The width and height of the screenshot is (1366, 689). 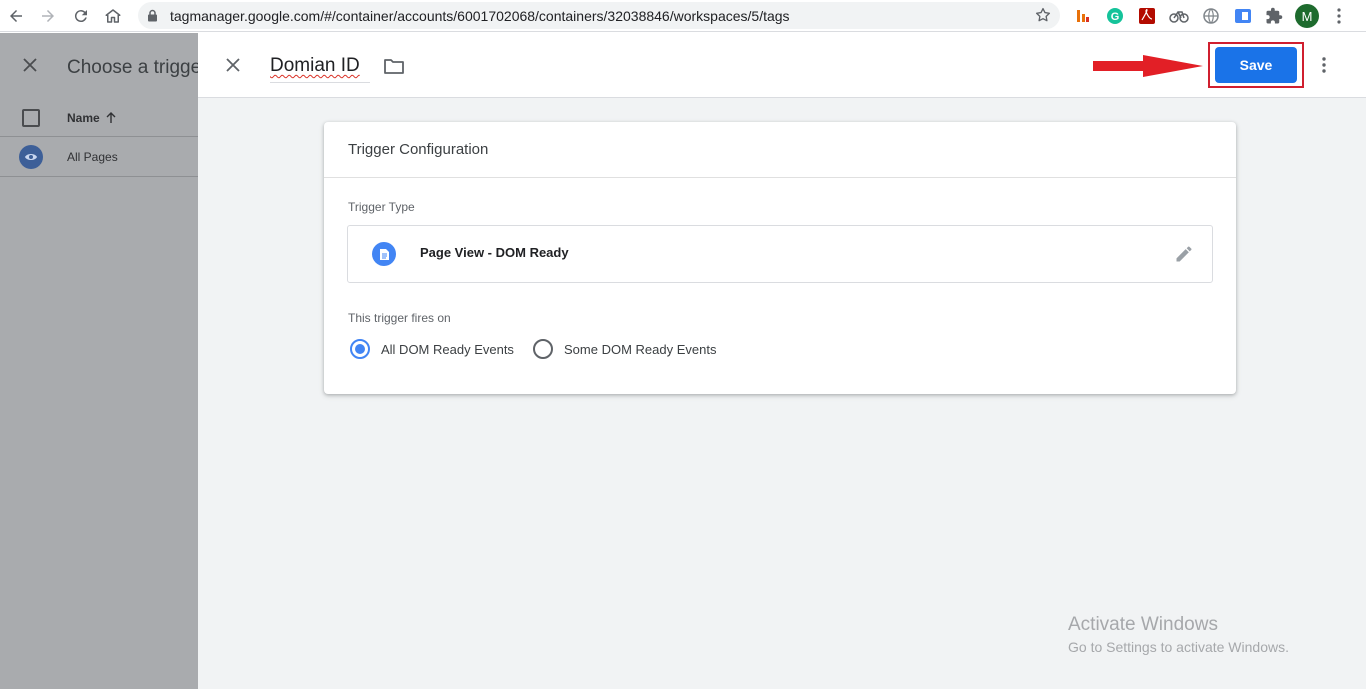 What do you see at coordinates (399, 318) in the screenshot?
I see `fires-on-label: This trigger fires on` at bounding box center [399, 318].